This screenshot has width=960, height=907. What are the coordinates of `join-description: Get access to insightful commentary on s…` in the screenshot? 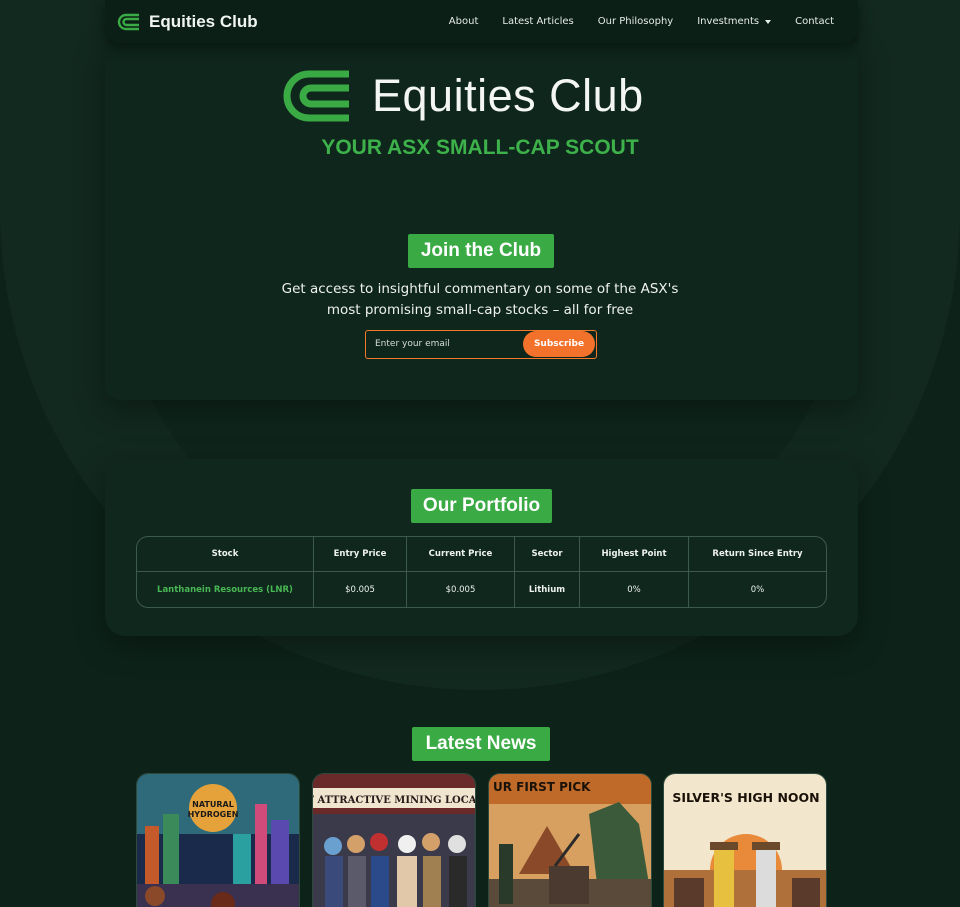 It's located at (480, 300).